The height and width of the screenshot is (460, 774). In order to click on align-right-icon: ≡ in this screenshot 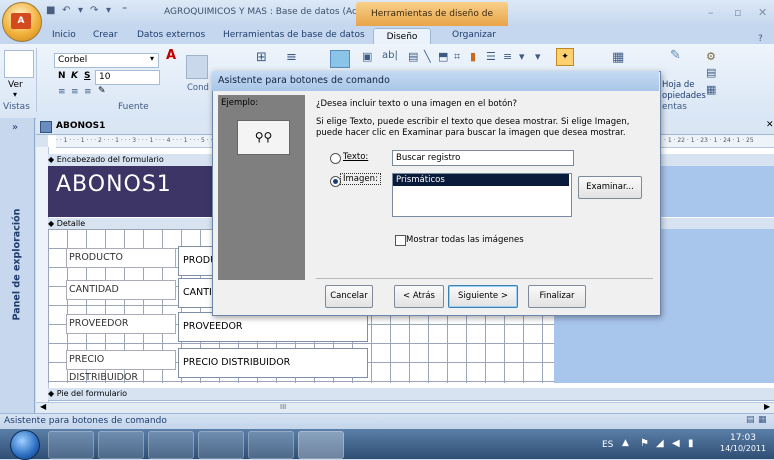, I will do `click(88, 92)`.